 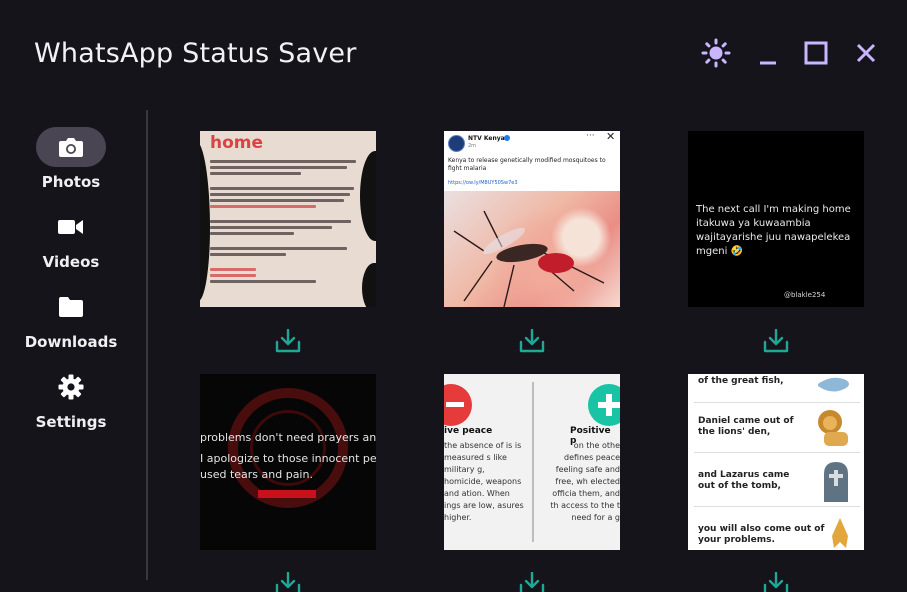 I want to click on app-title: WhatsApp Status Saver, so click(x=195, y=53).